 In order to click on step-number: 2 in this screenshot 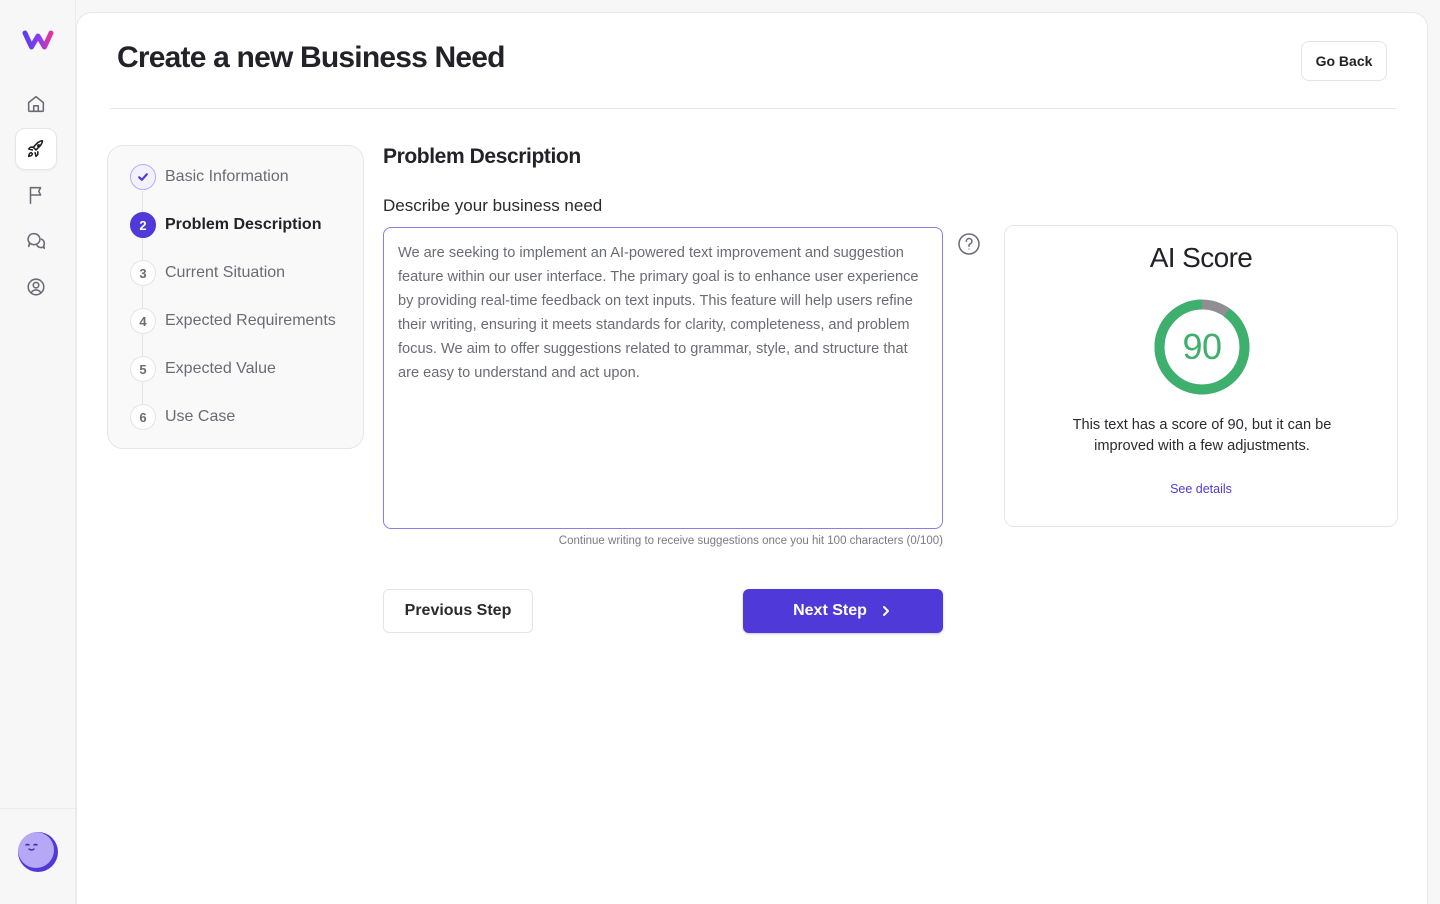, I will do `click(143, 225)`.